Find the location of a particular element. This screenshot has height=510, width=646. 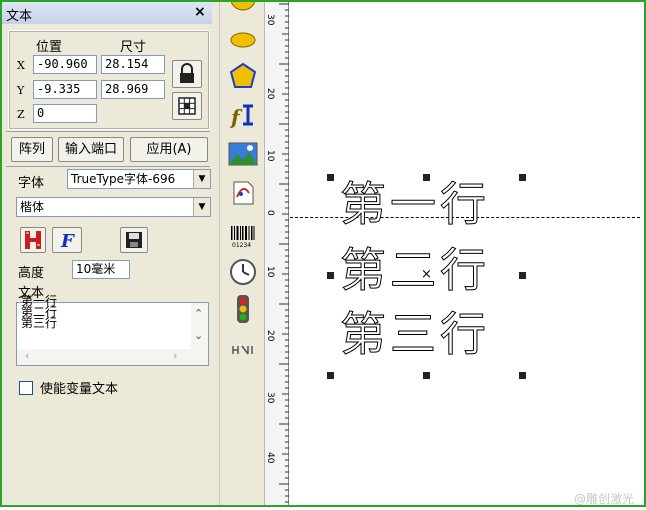

position-label: 位置 is located at coordinates (49, 47).